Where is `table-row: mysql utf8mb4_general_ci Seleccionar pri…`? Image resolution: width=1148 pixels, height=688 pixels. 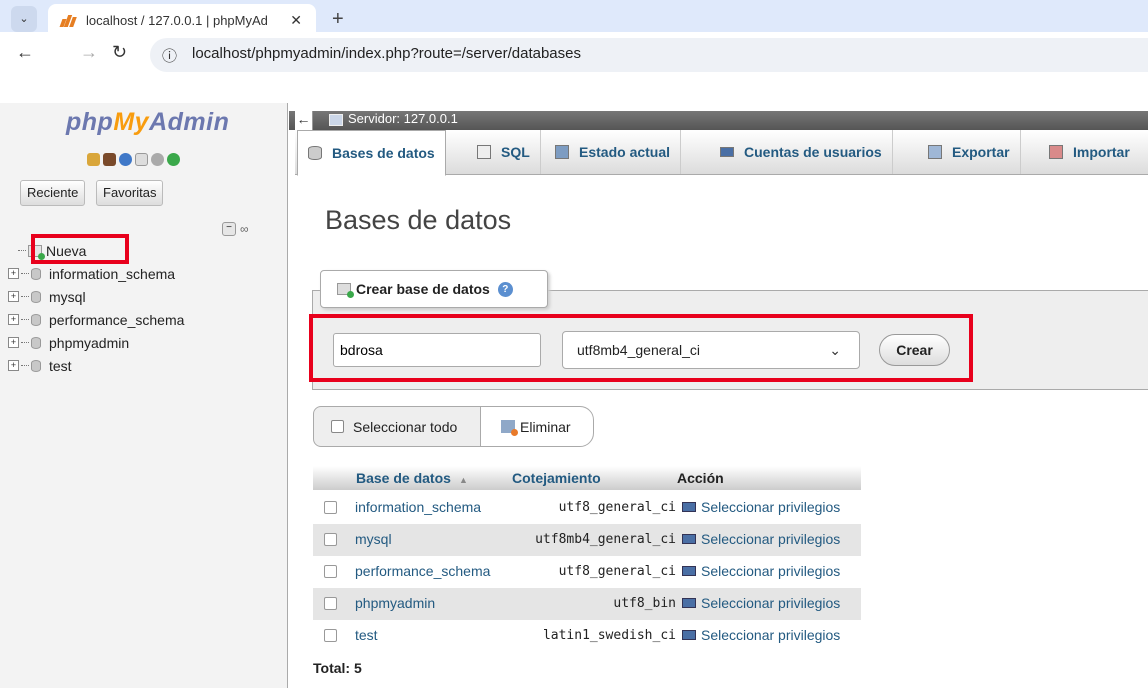 table-row: mysql utf8mb4_general_ci Seleccionar pri… is located at coordinates (587, 540).